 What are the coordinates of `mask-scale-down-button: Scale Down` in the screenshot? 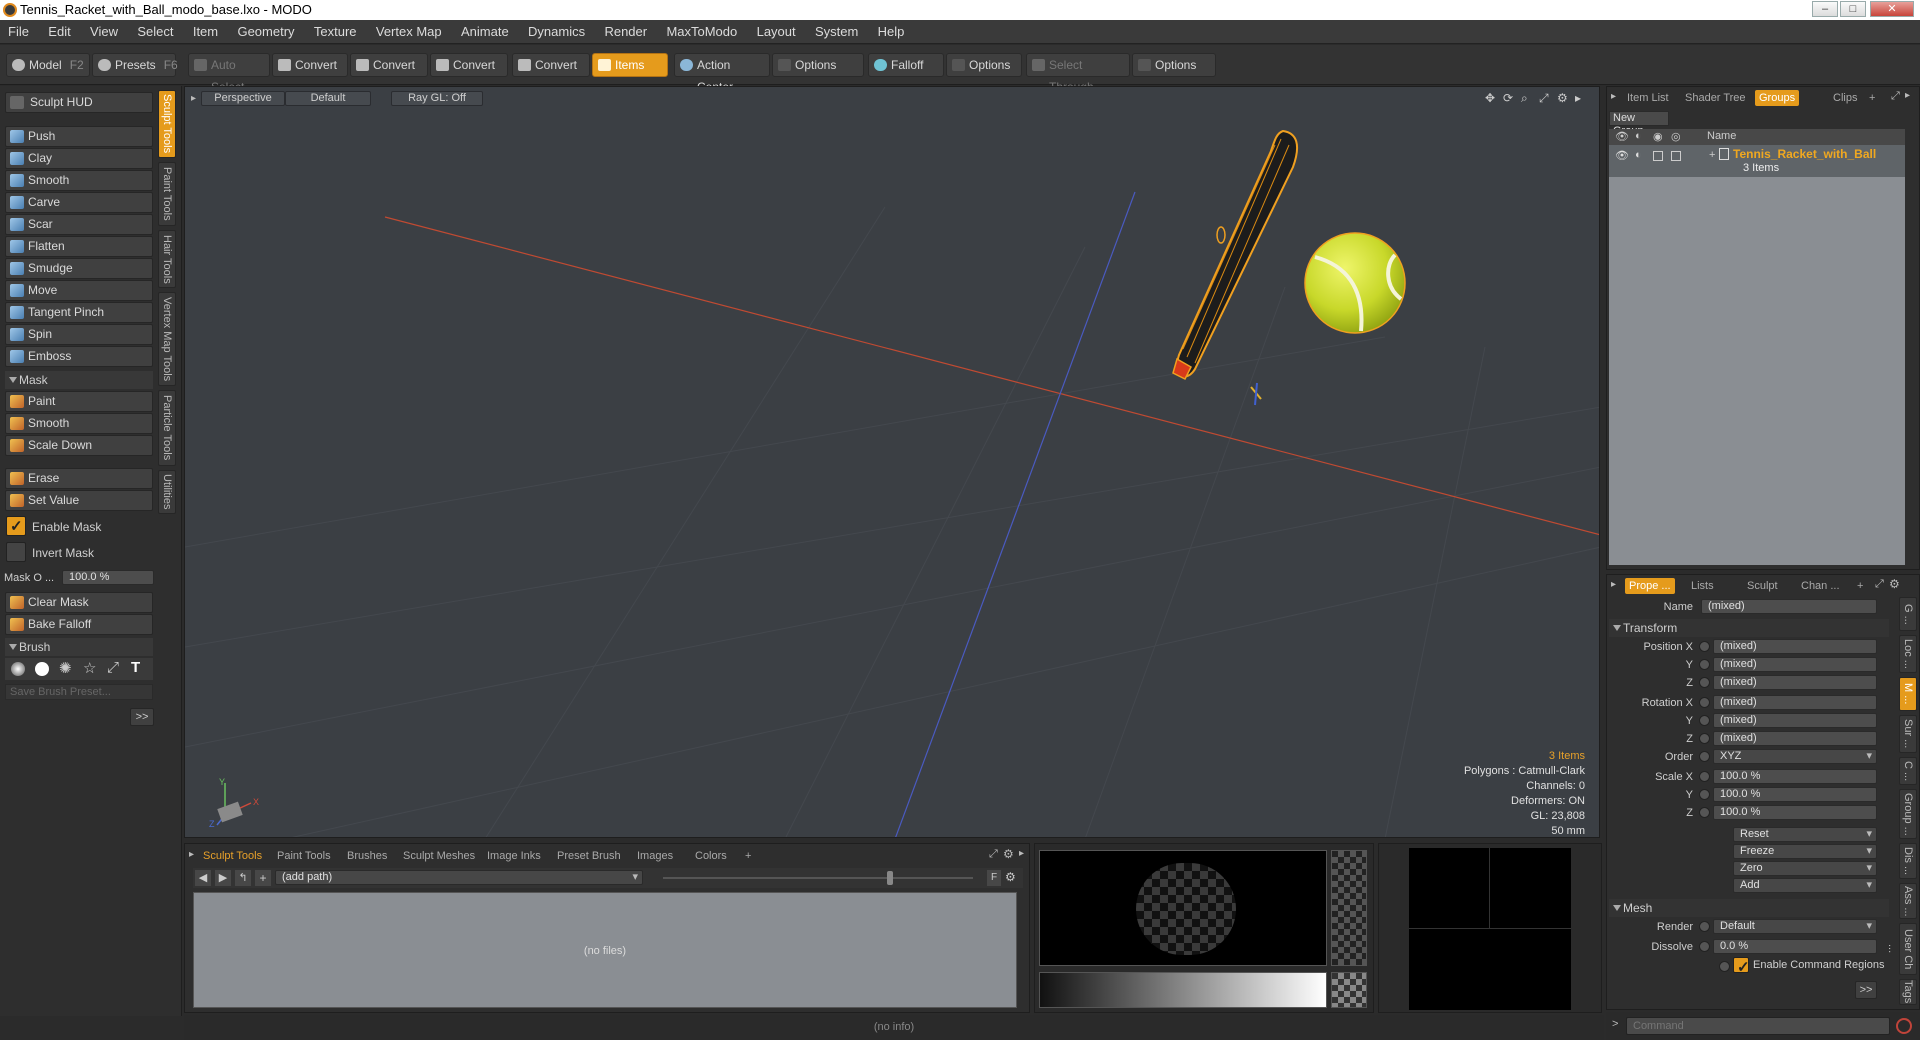 It's located at (79, 445).